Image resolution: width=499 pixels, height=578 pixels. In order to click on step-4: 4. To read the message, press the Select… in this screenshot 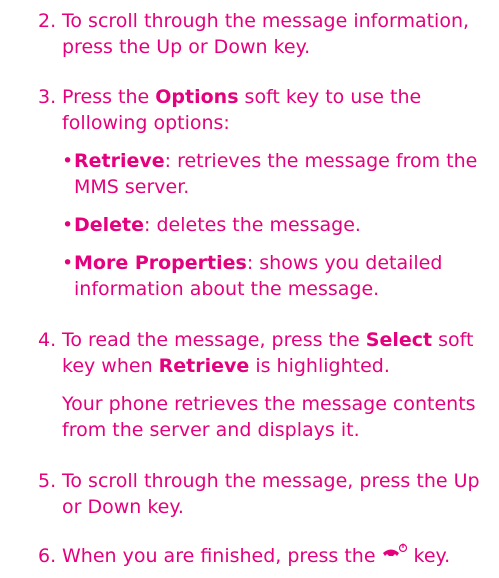, I will do `click(268, 353)`.